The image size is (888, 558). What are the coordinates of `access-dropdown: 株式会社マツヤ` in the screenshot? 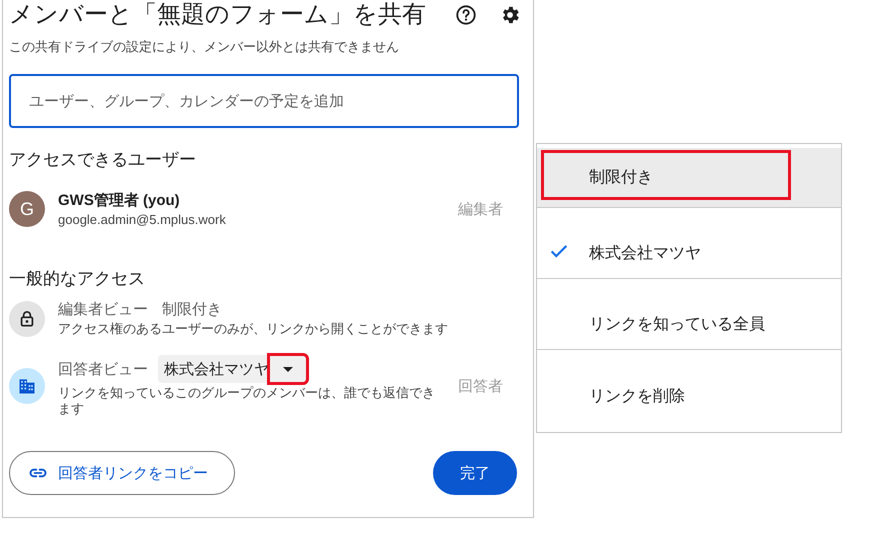 It's located at (232, 369).